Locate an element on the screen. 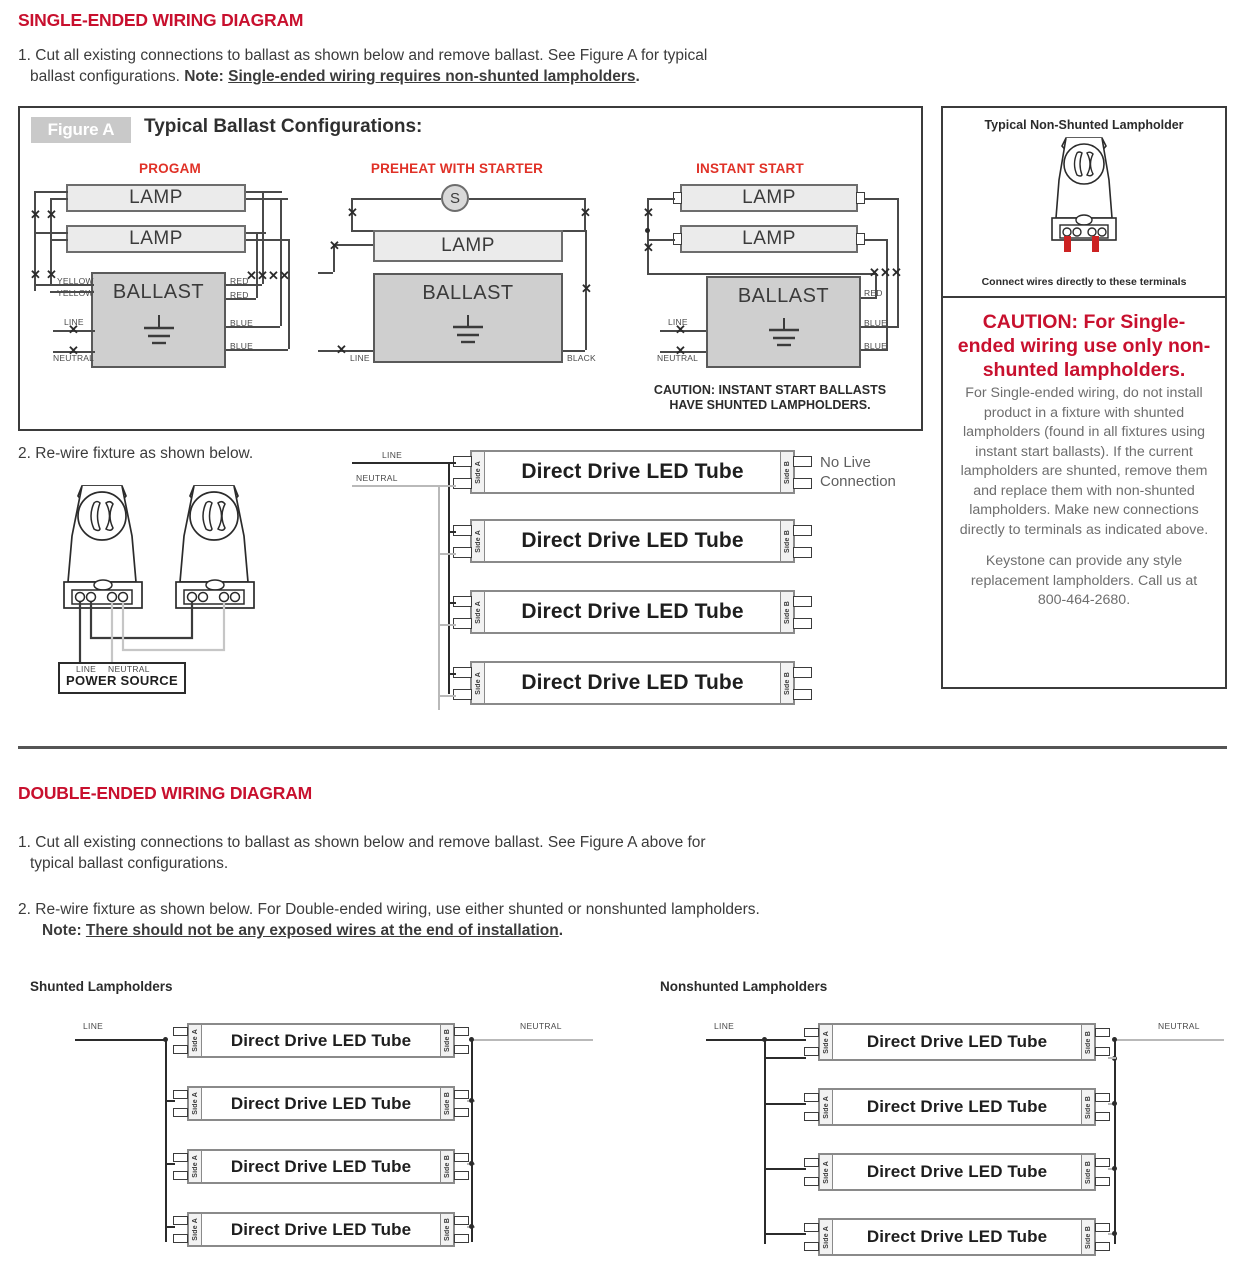  de-step-1-number: 1. is located at coordinates (24, 842).